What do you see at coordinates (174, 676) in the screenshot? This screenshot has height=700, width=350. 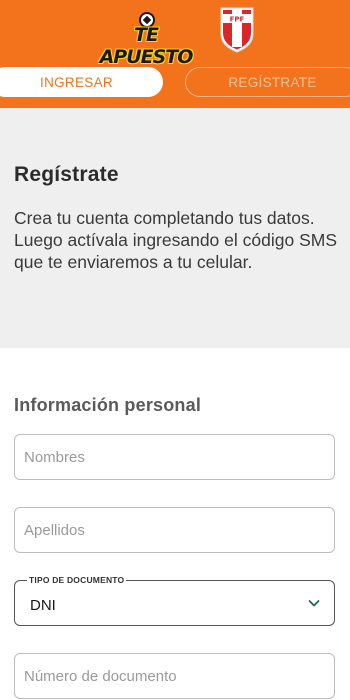 I see `numero-documento-input` at bounding box center [174, 676].